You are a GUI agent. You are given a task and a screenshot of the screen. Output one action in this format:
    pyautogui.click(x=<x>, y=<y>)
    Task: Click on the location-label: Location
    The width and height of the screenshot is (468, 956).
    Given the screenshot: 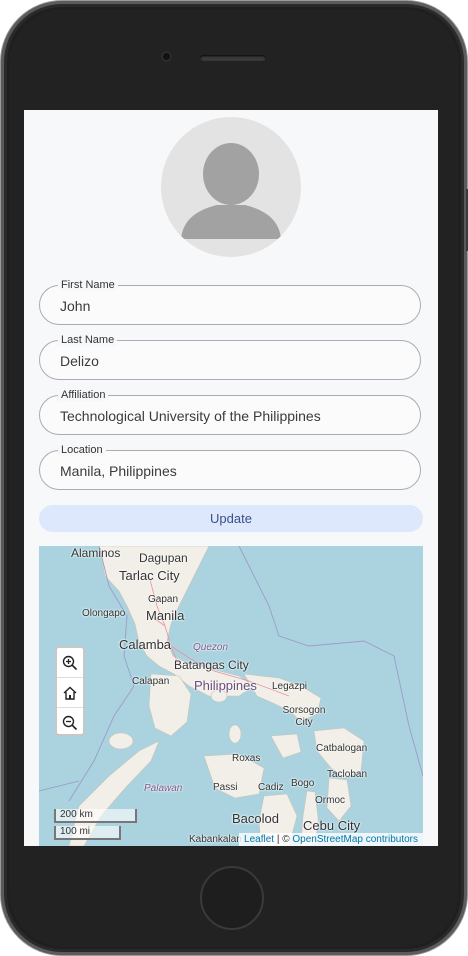 What is the action you would take?
    pyautogui.click(x=82, y=450)
    